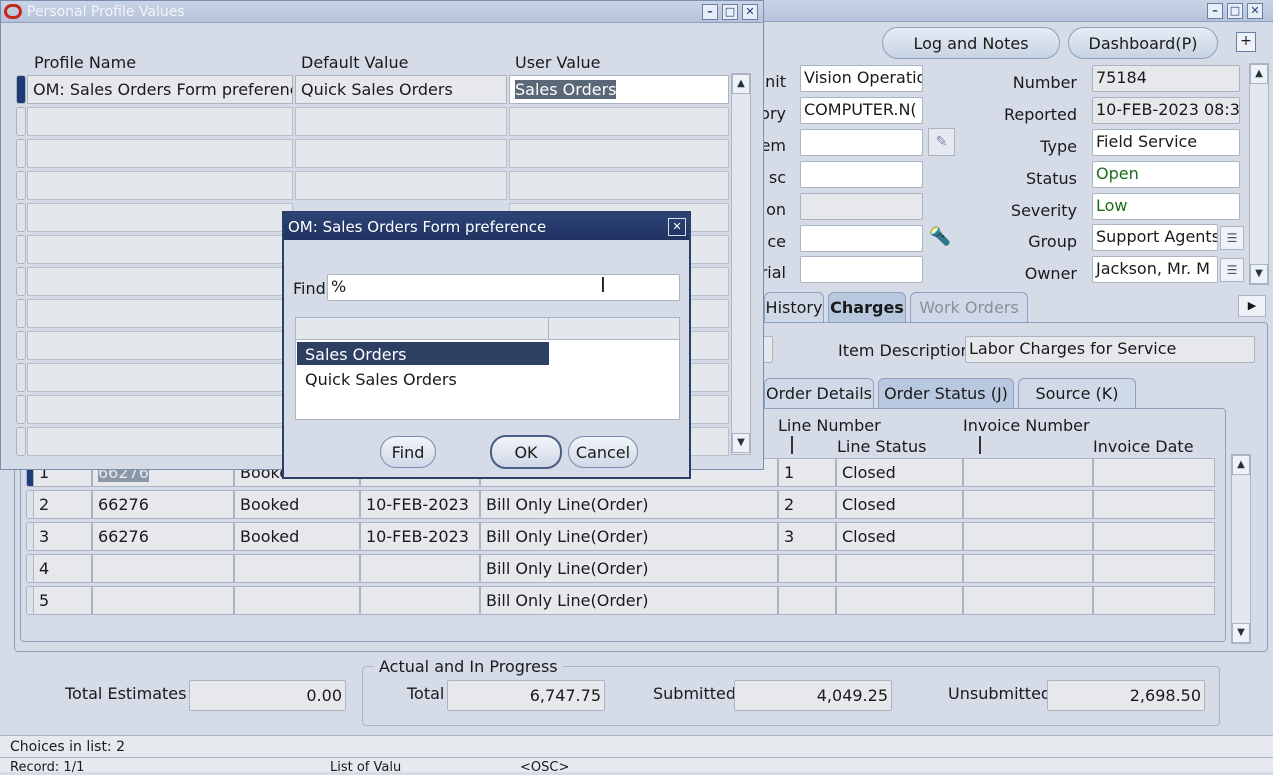  I want to click on operating-unit-field: Vision Operatio, so click(861, 78).